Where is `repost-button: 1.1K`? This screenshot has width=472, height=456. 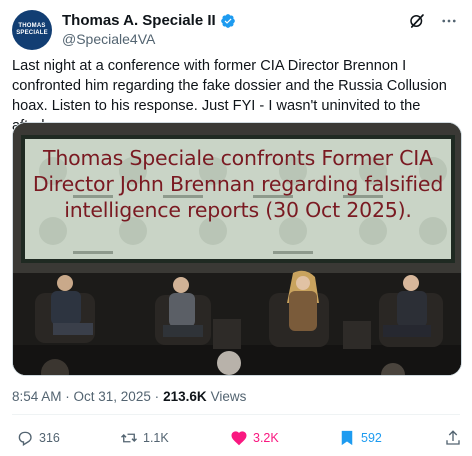 repost-button: 1.1K is located at coordinates (144, 438).